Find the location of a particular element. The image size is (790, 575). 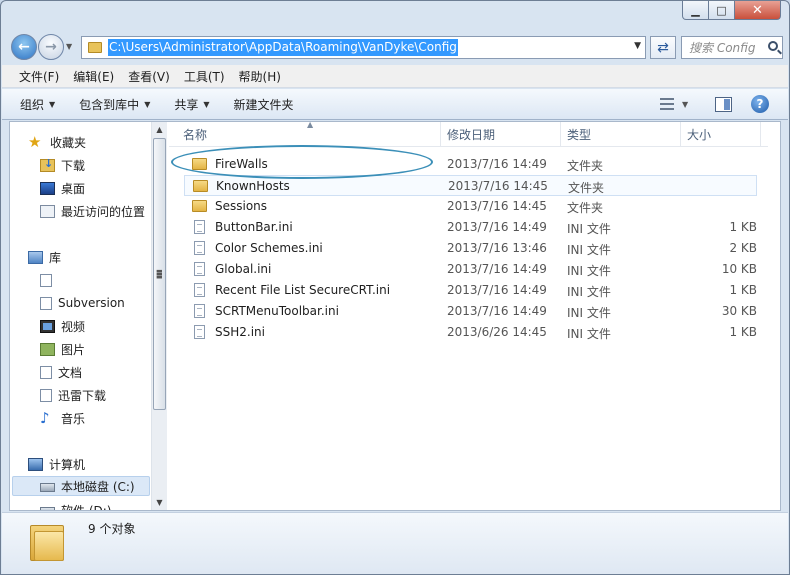

nav-libraries-label: 库 is located at coordinates (55, 257).